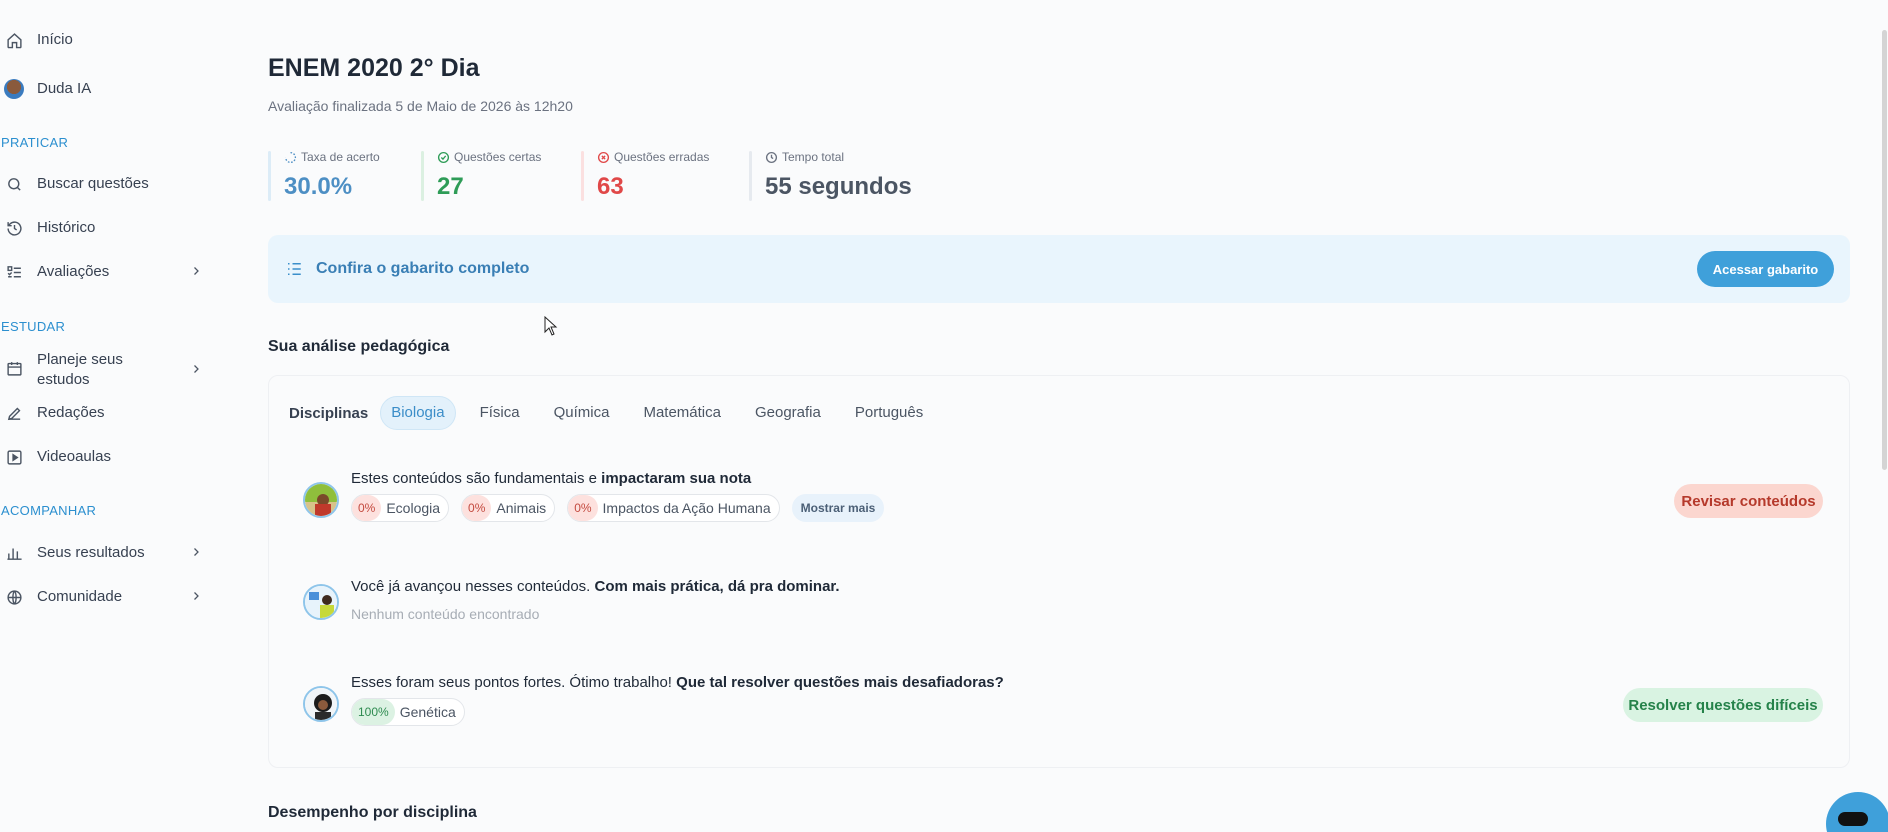  I want to click on sidebar-item-buscar-questoes: Buscar questões, so click(105, 184).